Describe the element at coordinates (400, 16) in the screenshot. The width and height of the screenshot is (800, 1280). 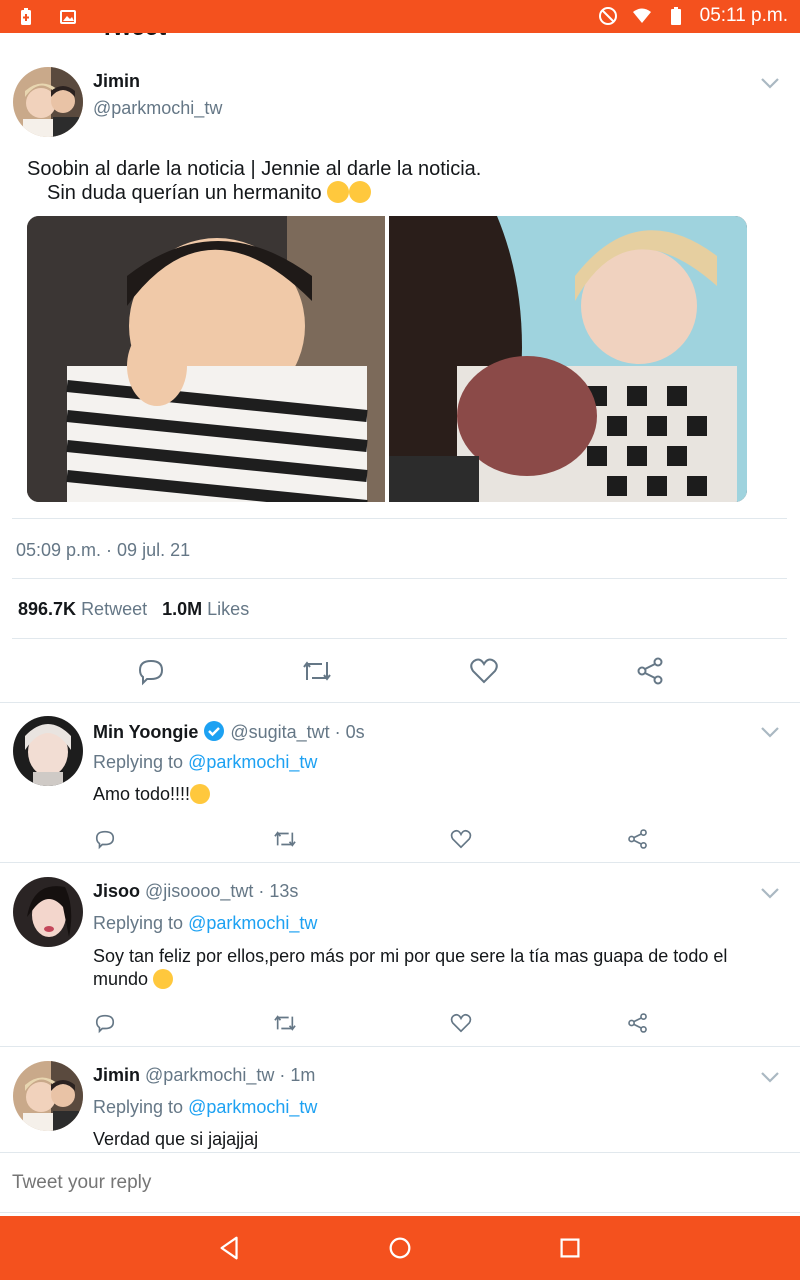
I see `status-bar: 05:11 p.m.` at that location.